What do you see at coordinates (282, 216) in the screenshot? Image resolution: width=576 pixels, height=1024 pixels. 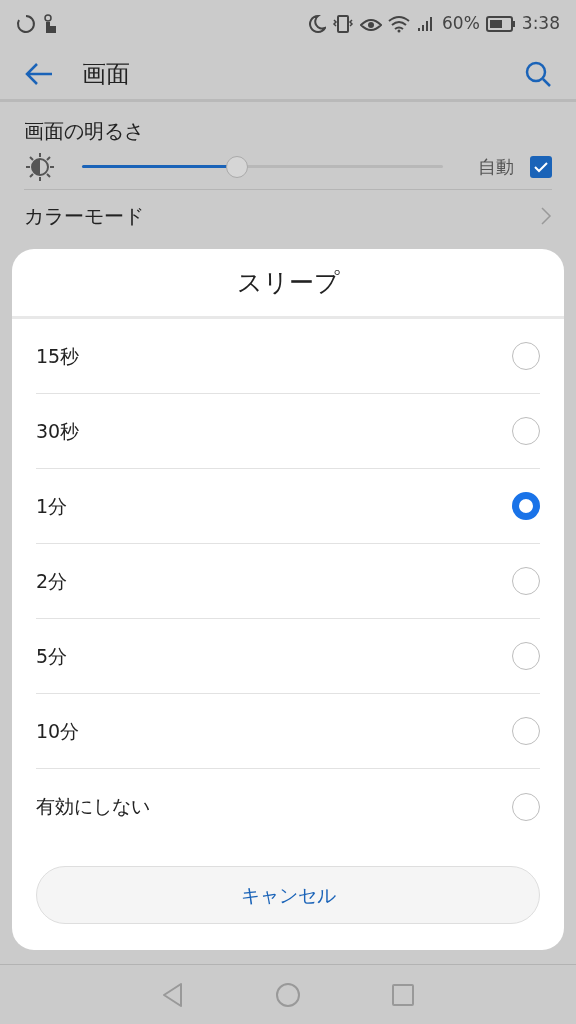 I see `setting-label: カラーモード` at bounding box center [282, 216].